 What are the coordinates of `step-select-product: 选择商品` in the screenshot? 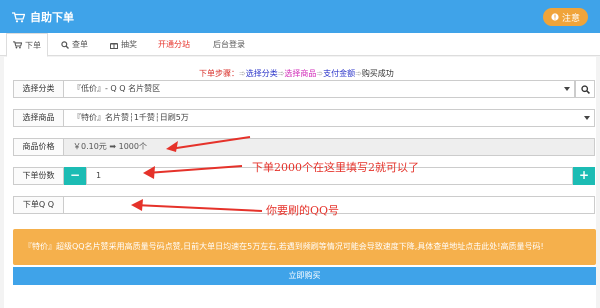 It's located at (300, 73).